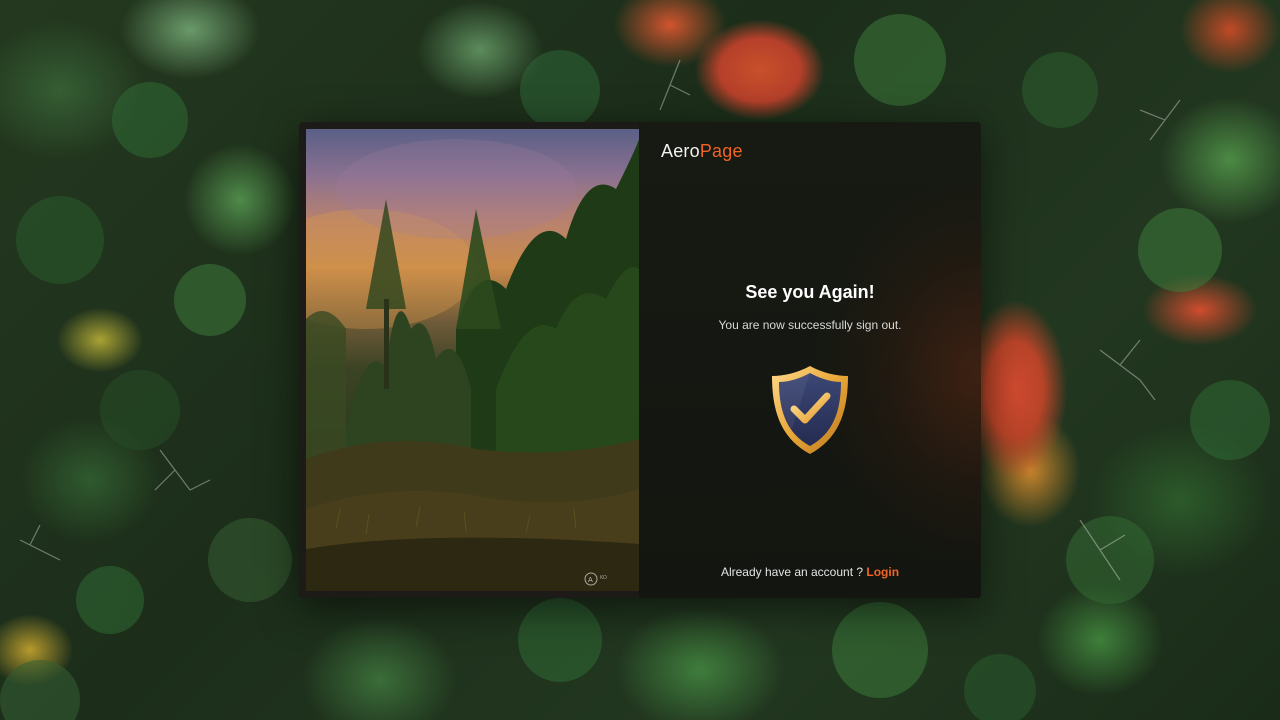 The height and width of the screenshot is (720, 1280). Describe the element at coordinates (793, 572) in the screenshot. I see `login-prompt-text: Already have an account ?` at that location.